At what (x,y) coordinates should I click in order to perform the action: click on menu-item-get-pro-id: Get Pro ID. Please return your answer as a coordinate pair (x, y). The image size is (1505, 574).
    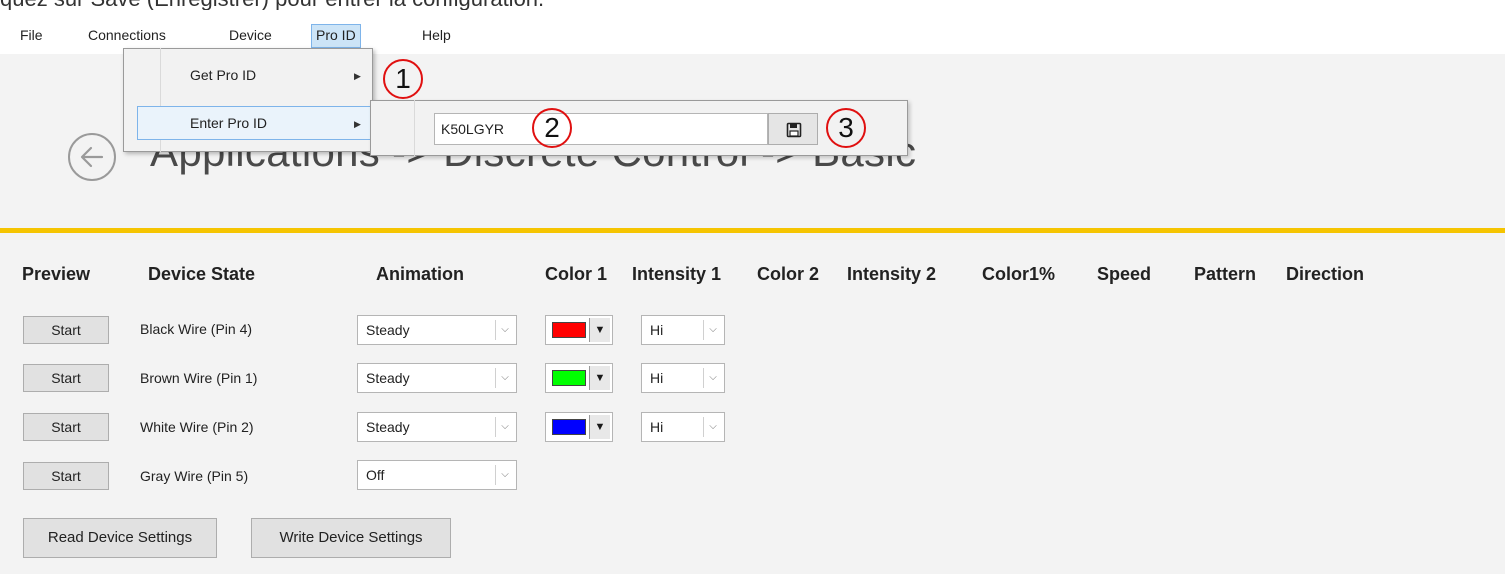
    Looking at the image, I should click on (223, 75).